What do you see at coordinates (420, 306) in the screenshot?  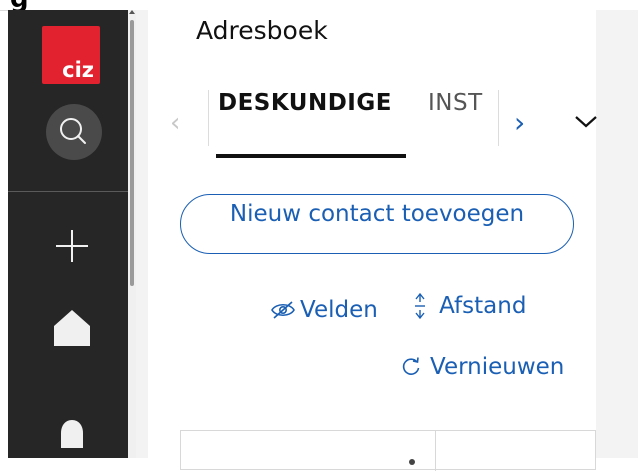 I see `spacing-icon` at bounding box center [420, 306].